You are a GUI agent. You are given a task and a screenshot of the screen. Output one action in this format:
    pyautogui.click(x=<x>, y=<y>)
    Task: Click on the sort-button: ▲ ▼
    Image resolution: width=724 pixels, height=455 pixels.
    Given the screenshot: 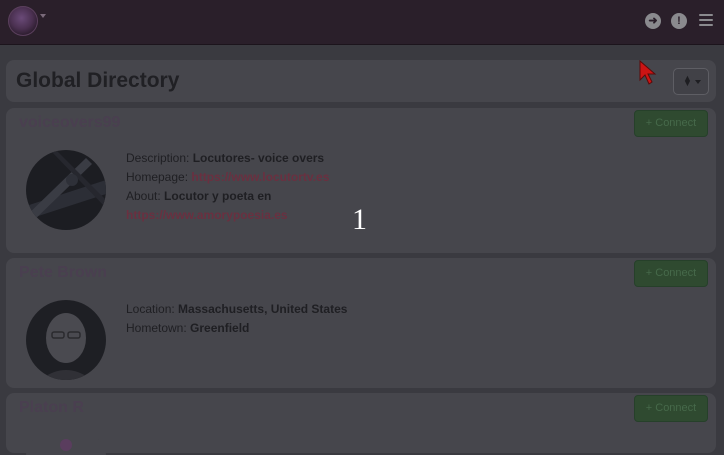 What is the action you would take?
    pyautogui.click(x=691, y=81)
    